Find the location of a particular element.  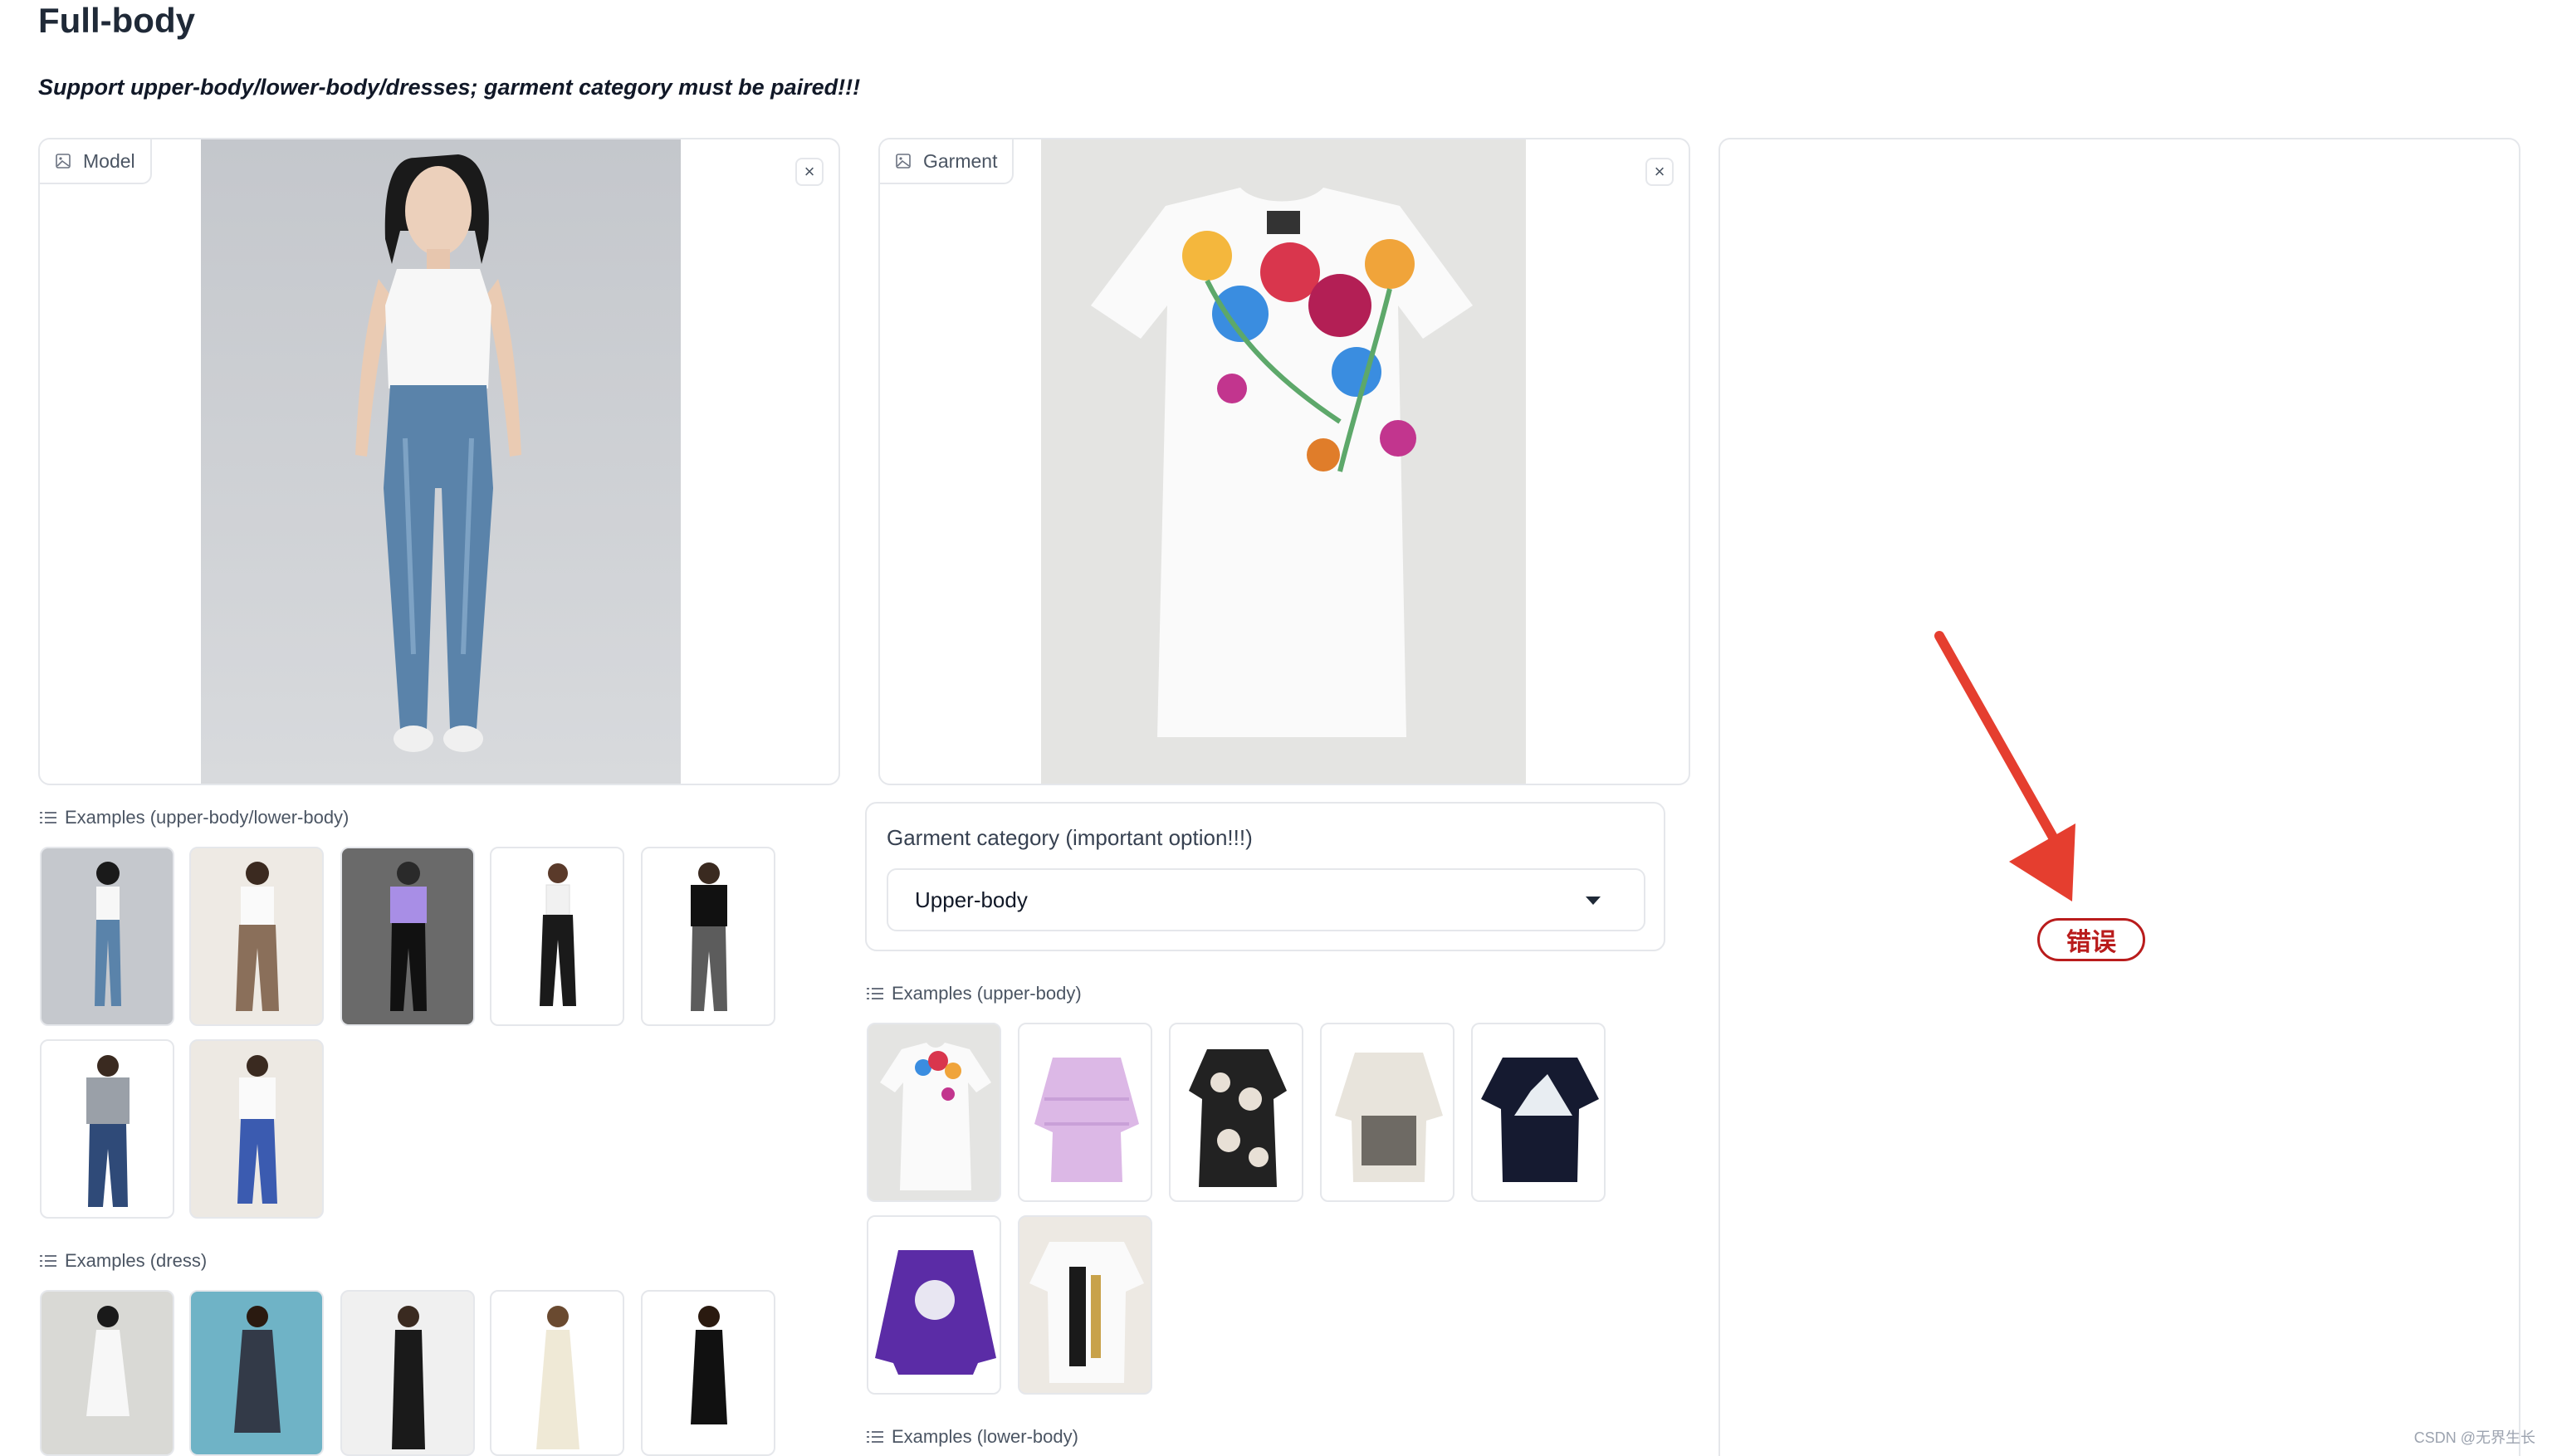

garment-image-panel: Garment × is located at coordinates (1284, 461).